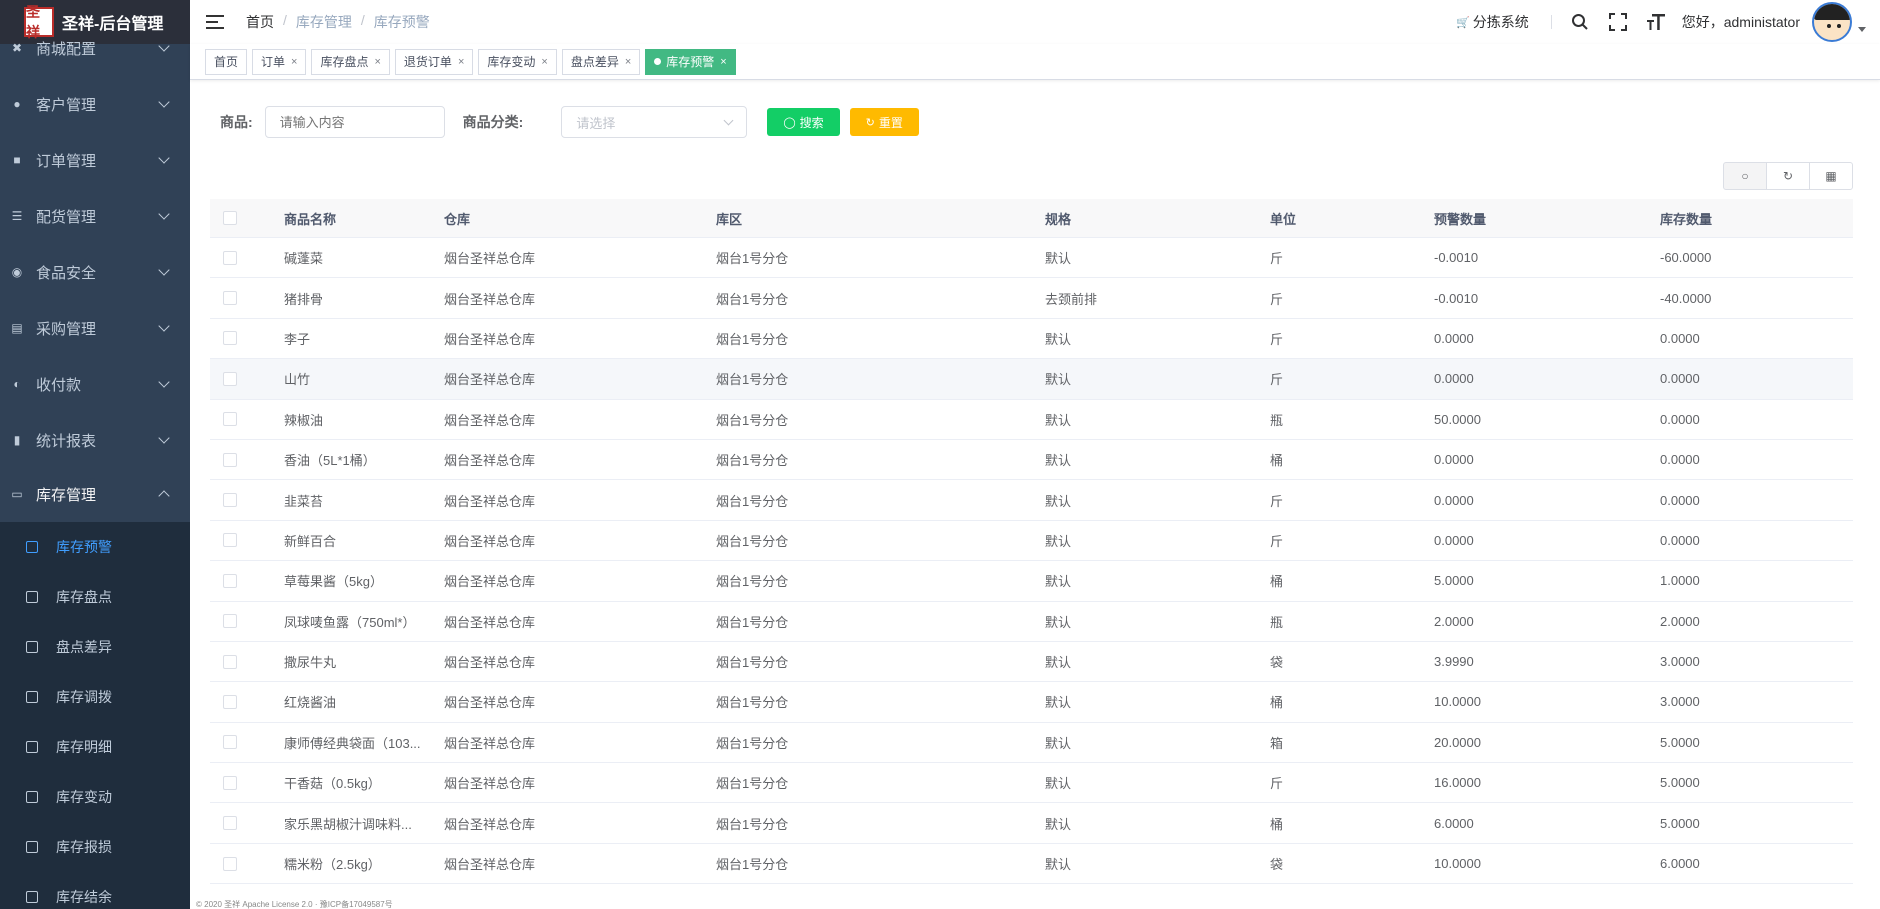 The image size is (1880, 909). I want to click on caret-down-icon, so click(1862, 29).